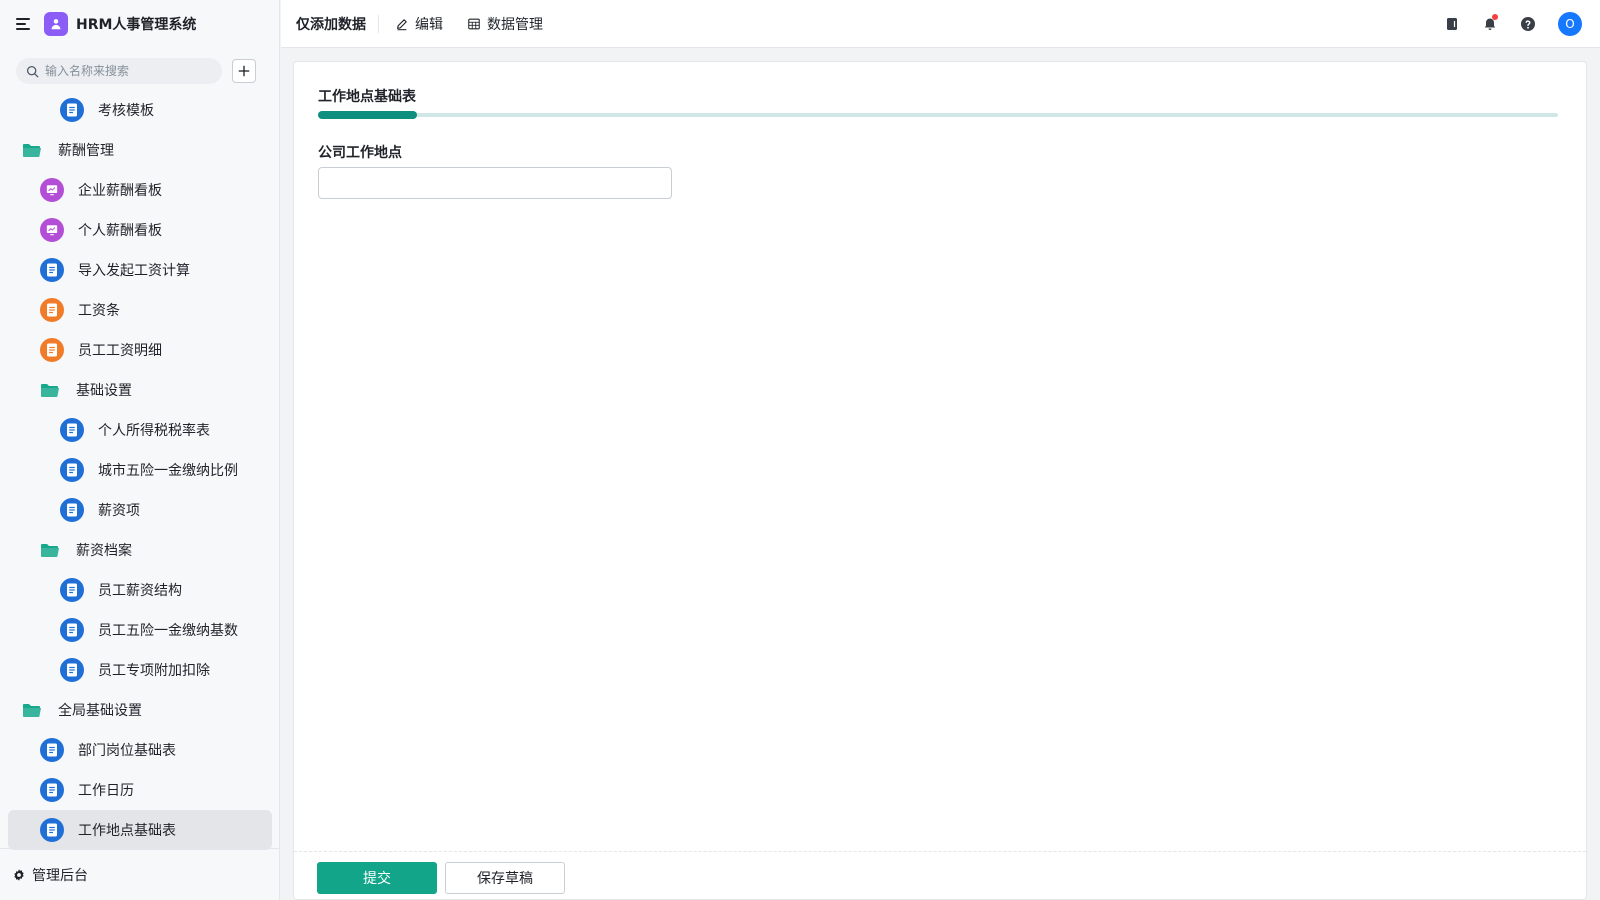 The image size is (1600, 900). Describe the element at coordinates (1495, 17) in the screenshot. I see `notification-dot` at that location.